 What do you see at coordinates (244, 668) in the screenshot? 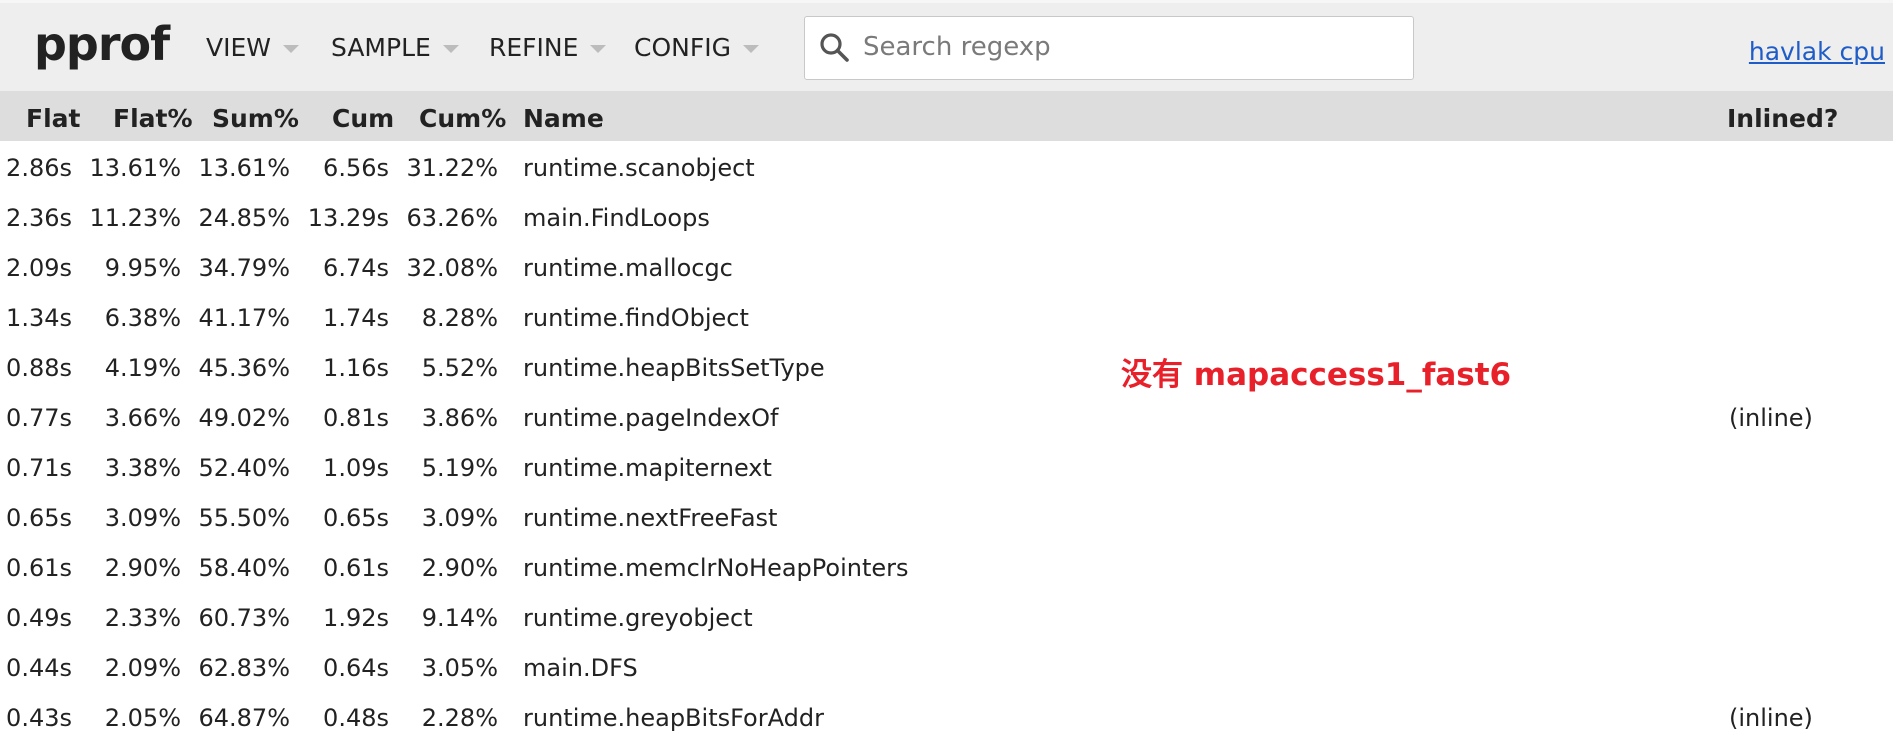
I see `cell-sum-pct: 62.83%` at bounding box center [244, 668].